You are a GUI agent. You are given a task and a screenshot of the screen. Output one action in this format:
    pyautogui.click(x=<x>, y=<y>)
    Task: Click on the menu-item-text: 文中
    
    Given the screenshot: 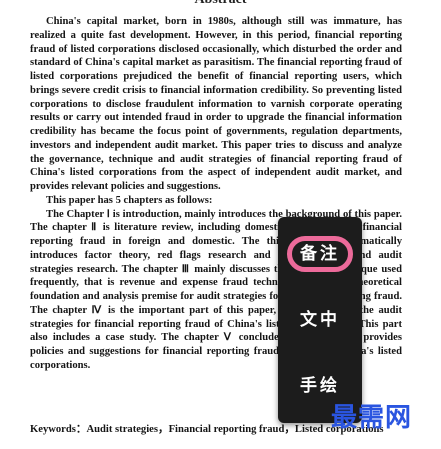 What is the action you would take?
    pyautogui.click(x=320, y=317)
    